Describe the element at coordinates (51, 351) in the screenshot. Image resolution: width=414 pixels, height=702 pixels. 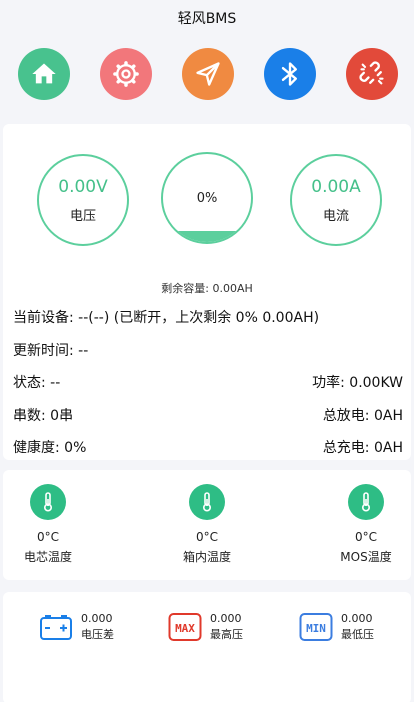
I see `update-time: 更新时间: --` at that location.